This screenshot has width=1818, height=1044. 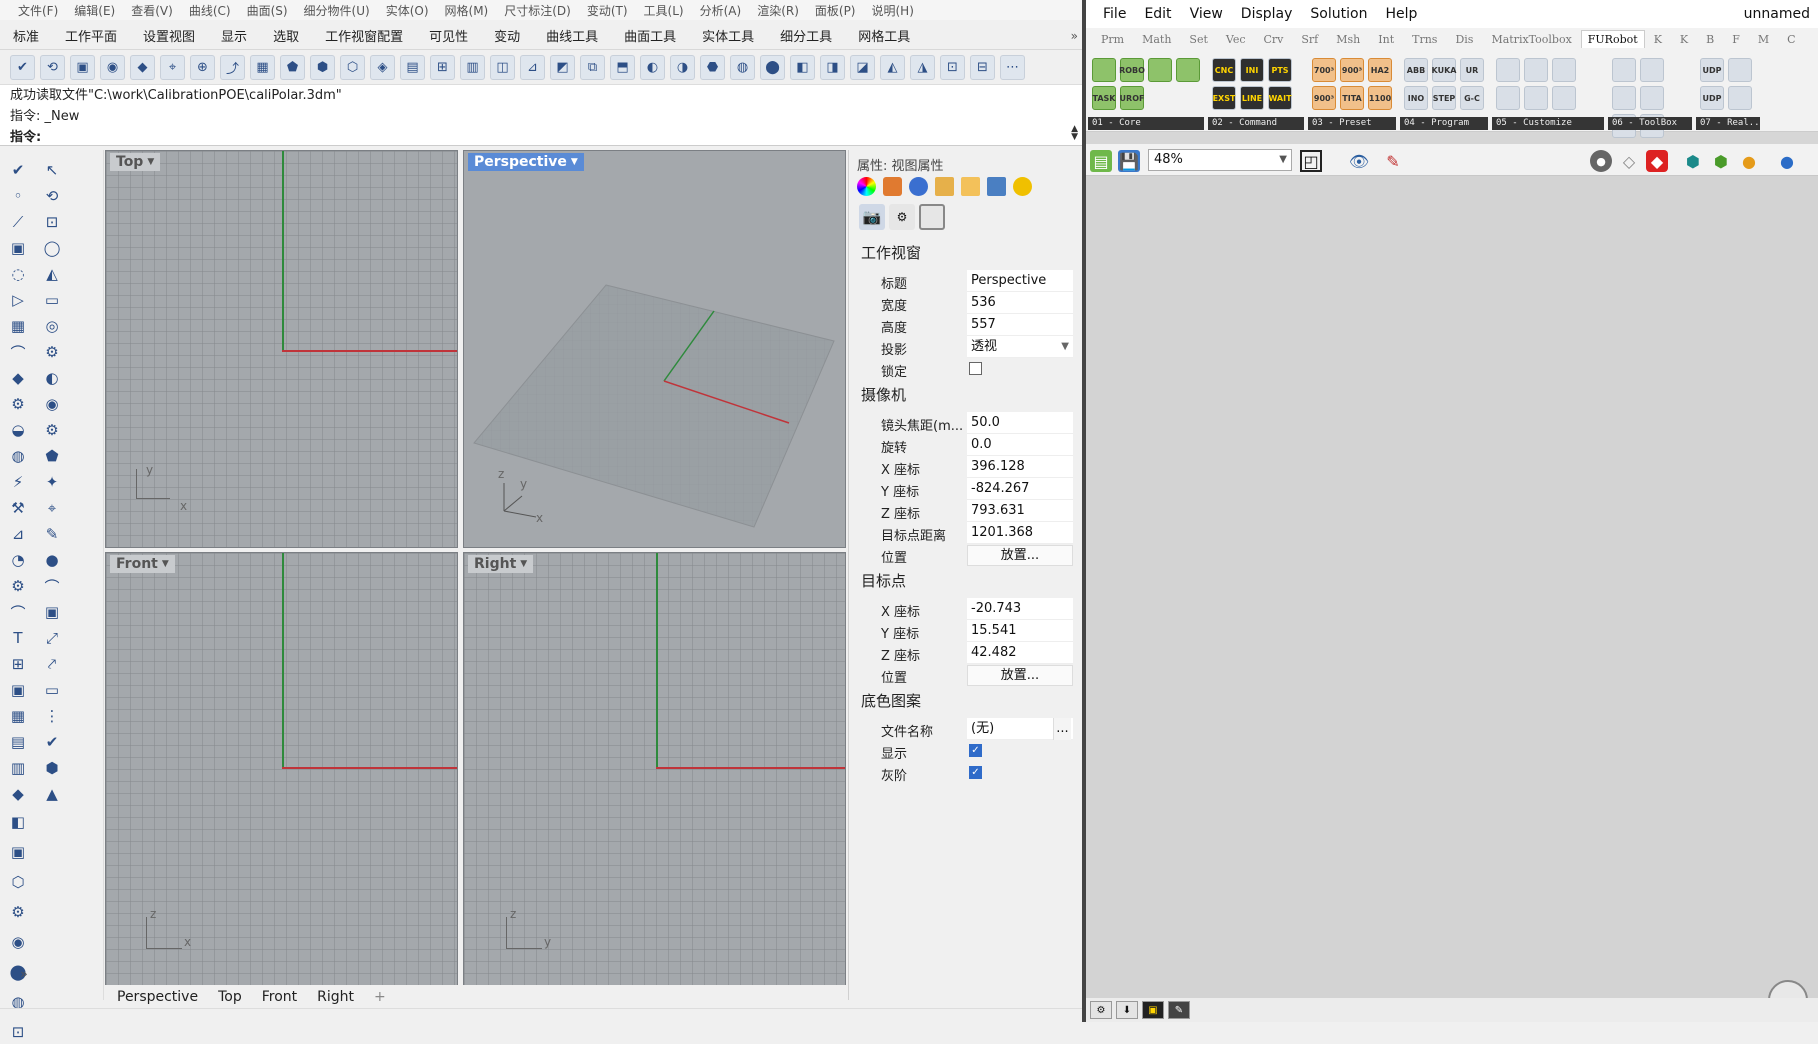 I want to click on left-tool-icon: ◉, so click(x=52, y=404).